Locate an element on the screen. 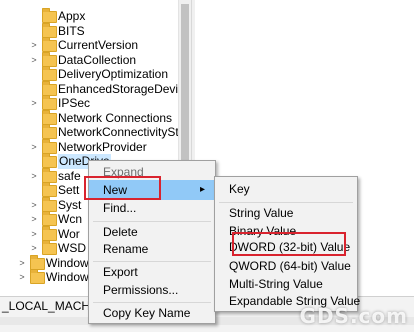 The width and height of the screenshot is (414, 332). tree-item: > DataCollection is located at coordinates (89, 59).